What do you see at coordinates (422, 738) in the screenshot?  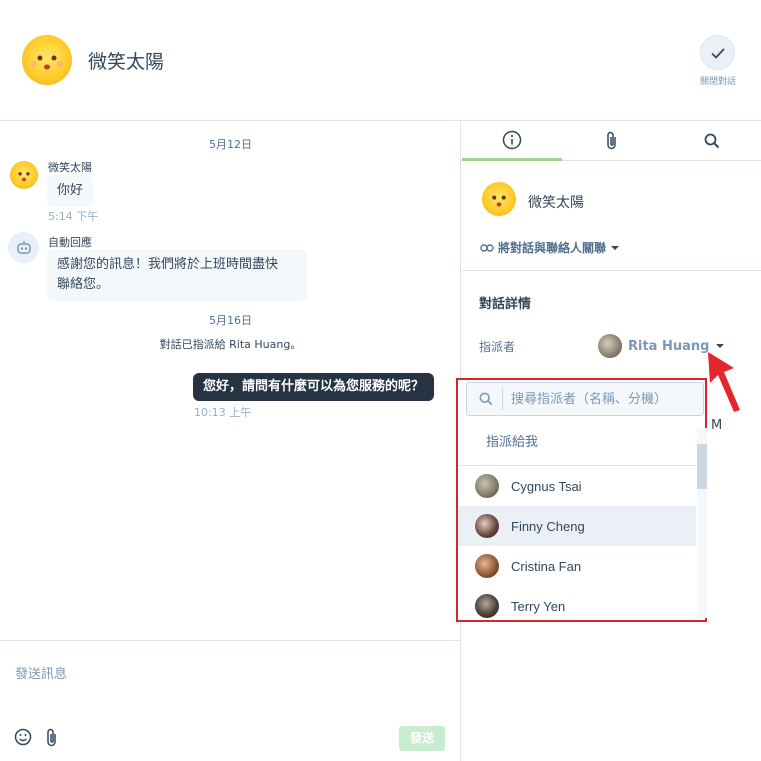 I see `send-button: 發送` at bounding box center [422, 738].